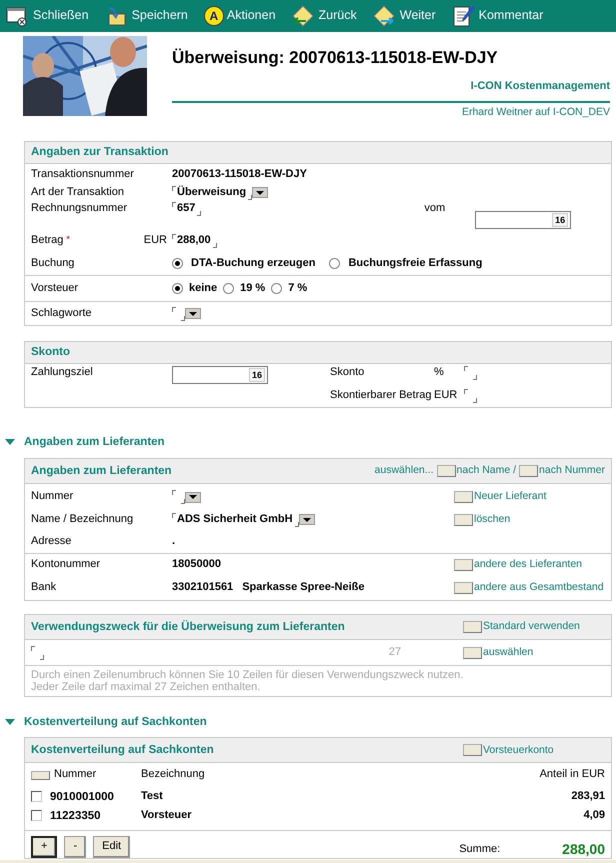 This screenshot has height=863, width=616. I want to click on action-link: nach Nummer, so click(572, 471).